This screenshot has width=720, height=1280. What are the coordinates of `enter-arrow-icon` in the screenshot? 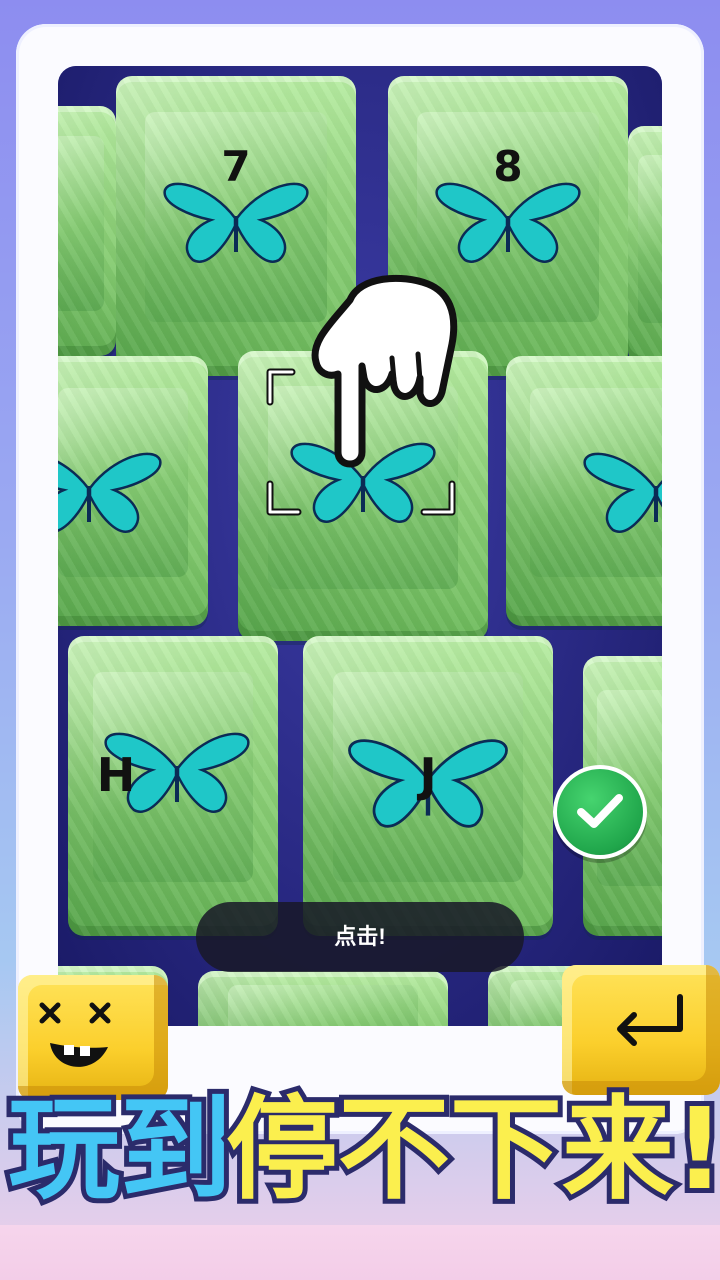 It's located at (650, 1020).